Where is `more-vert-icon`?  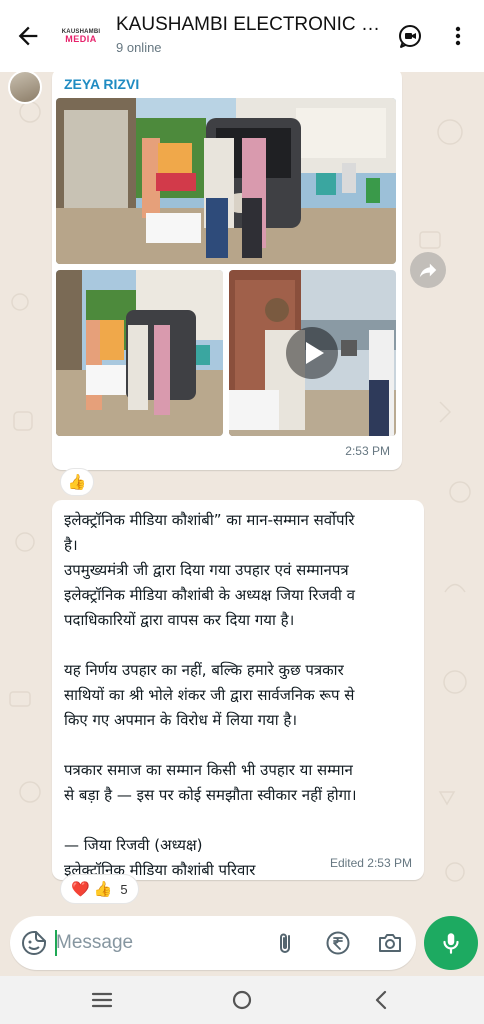
more-vert-icon is located at coordinates (458, 36).